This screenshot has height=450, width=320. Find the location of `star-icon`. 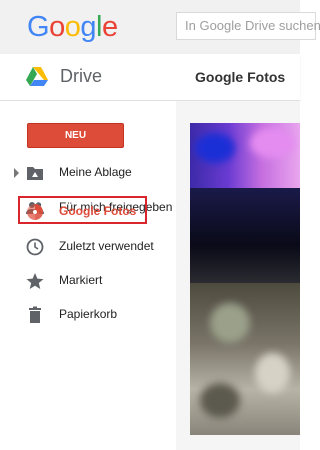

star-icon is located at coordinates (35, 281).